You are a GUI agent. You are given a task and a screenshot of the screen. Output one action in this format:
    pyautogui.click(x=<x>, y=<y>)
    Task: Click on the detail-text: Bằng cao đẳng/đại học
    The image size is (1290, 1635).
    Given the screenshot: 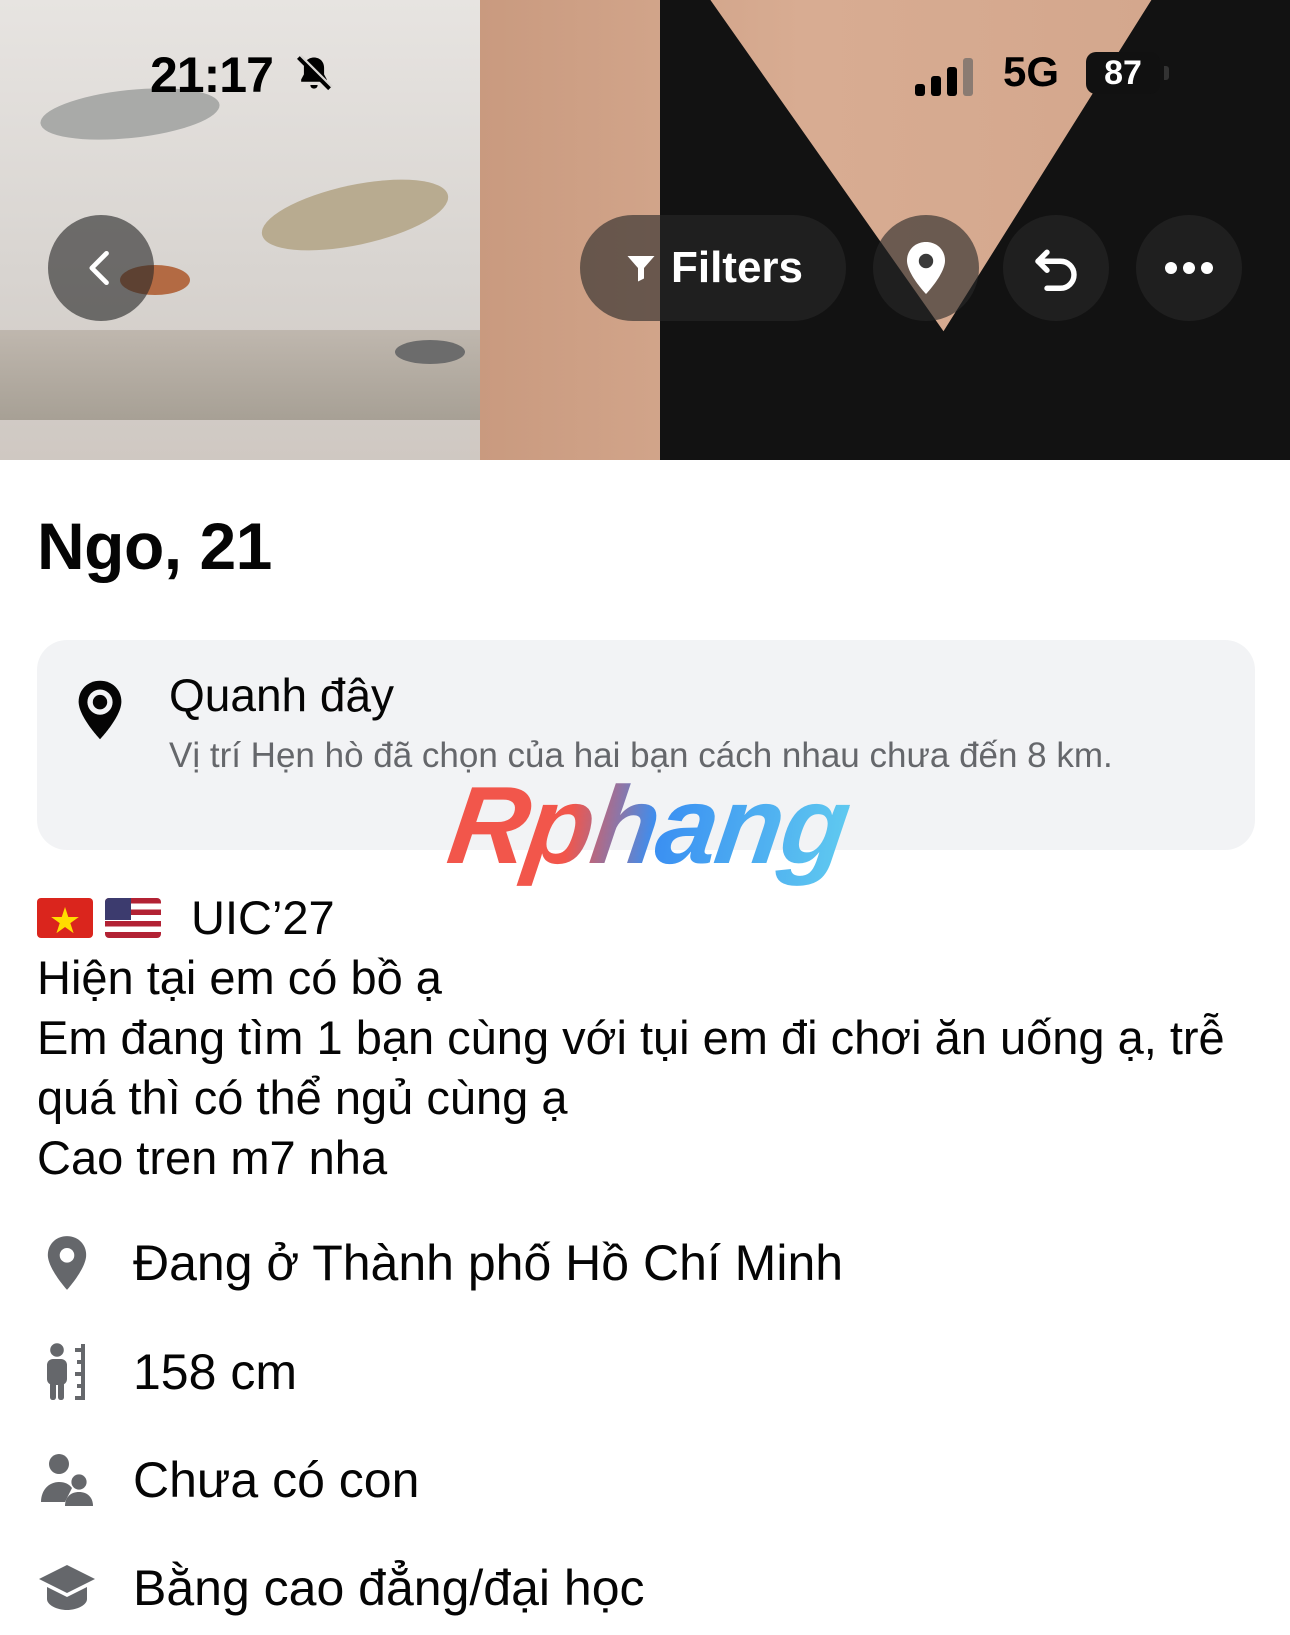 What is the action you would take?
    pyautogui.click(x=389, y=1588)
    